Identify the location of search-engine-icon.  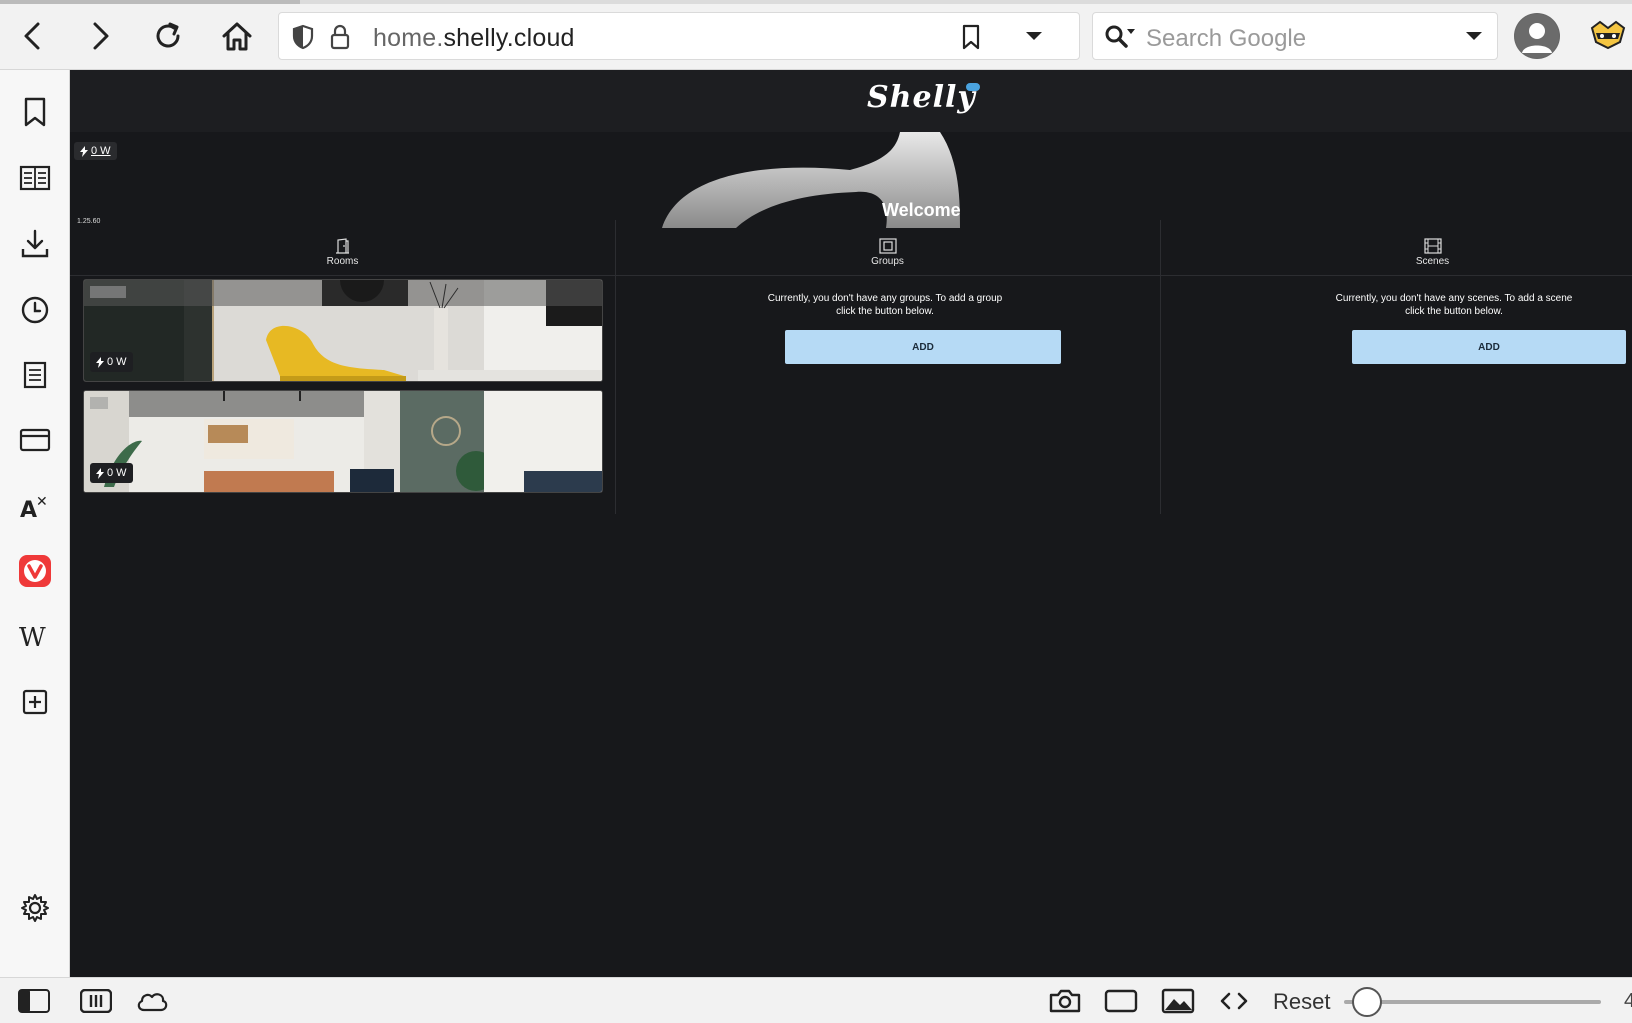
(1120, 37).